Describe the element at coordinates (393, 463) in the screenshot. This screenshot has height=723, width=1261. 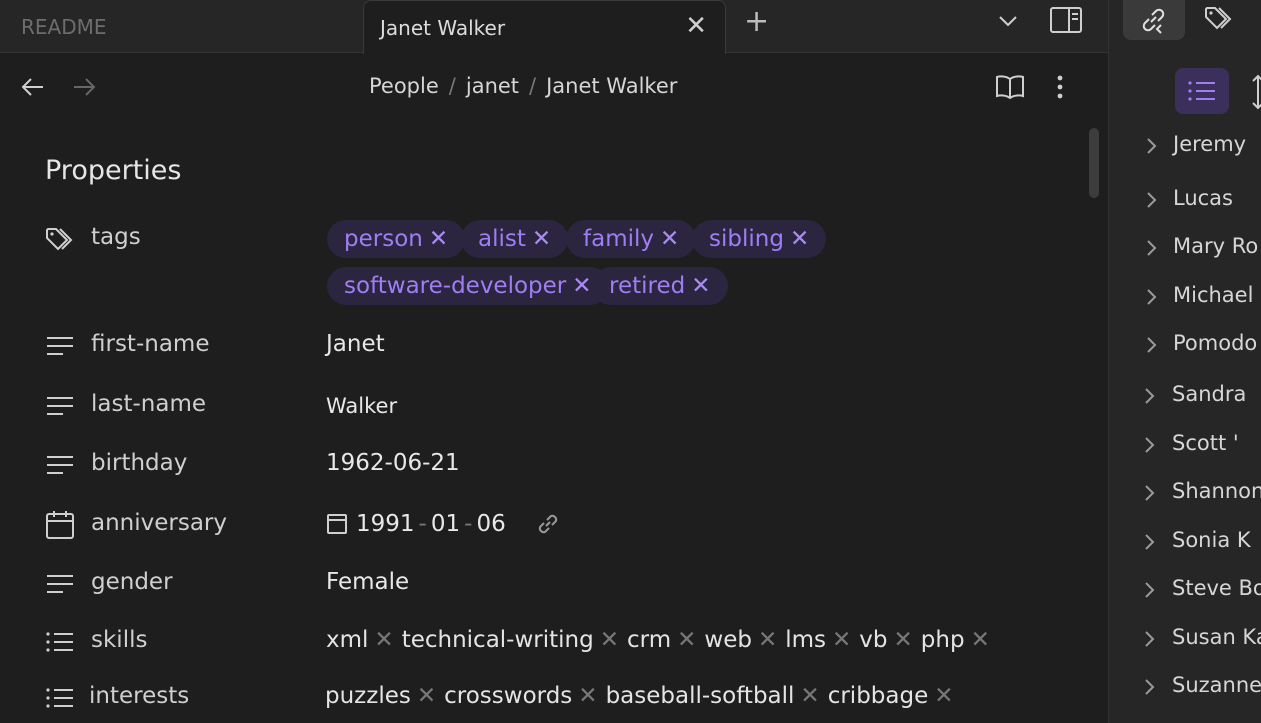
I see `property-value-birthday: 1962-06-21` at that location.